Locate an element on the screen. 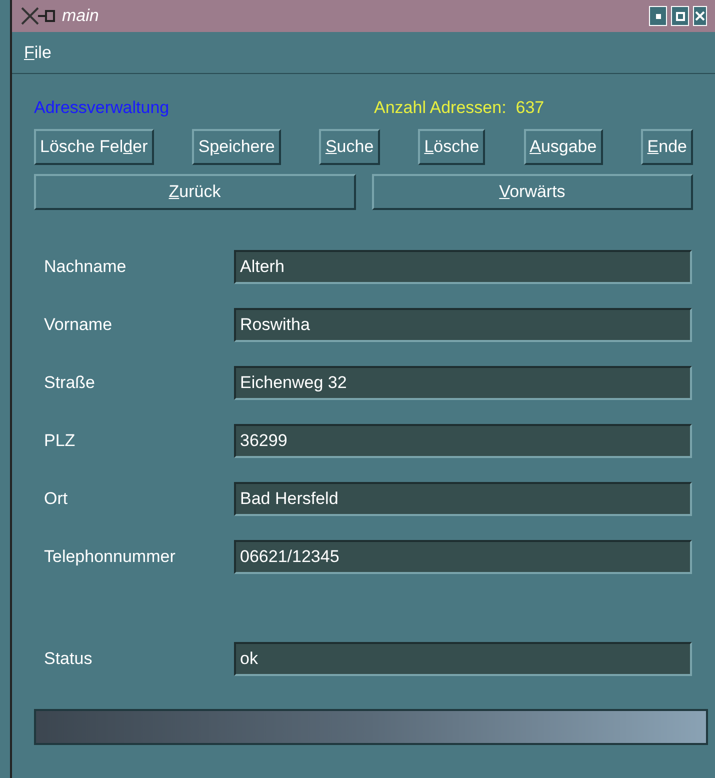  field-label: Ort is located at coordinates (56, 499).